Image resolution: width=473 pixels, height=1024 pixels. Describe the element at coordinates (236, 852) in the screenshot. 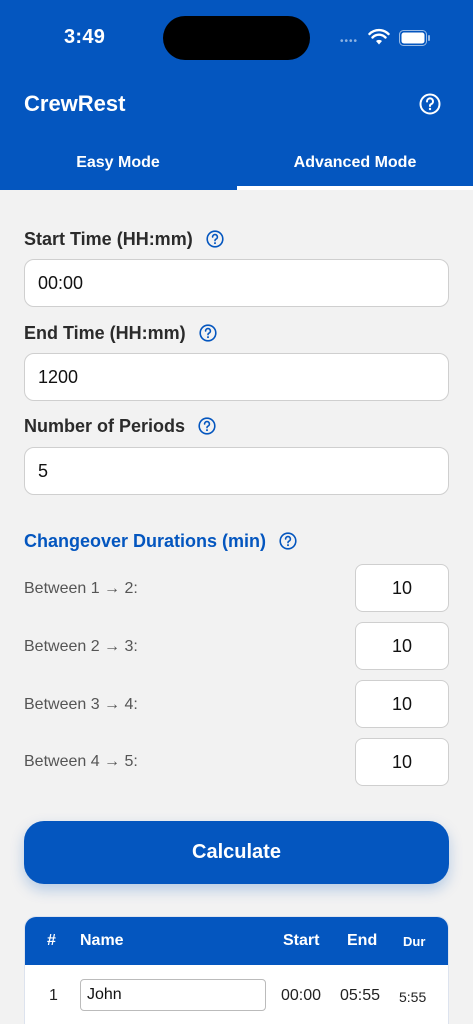

I see `calculate-button: Calculate` at that location.